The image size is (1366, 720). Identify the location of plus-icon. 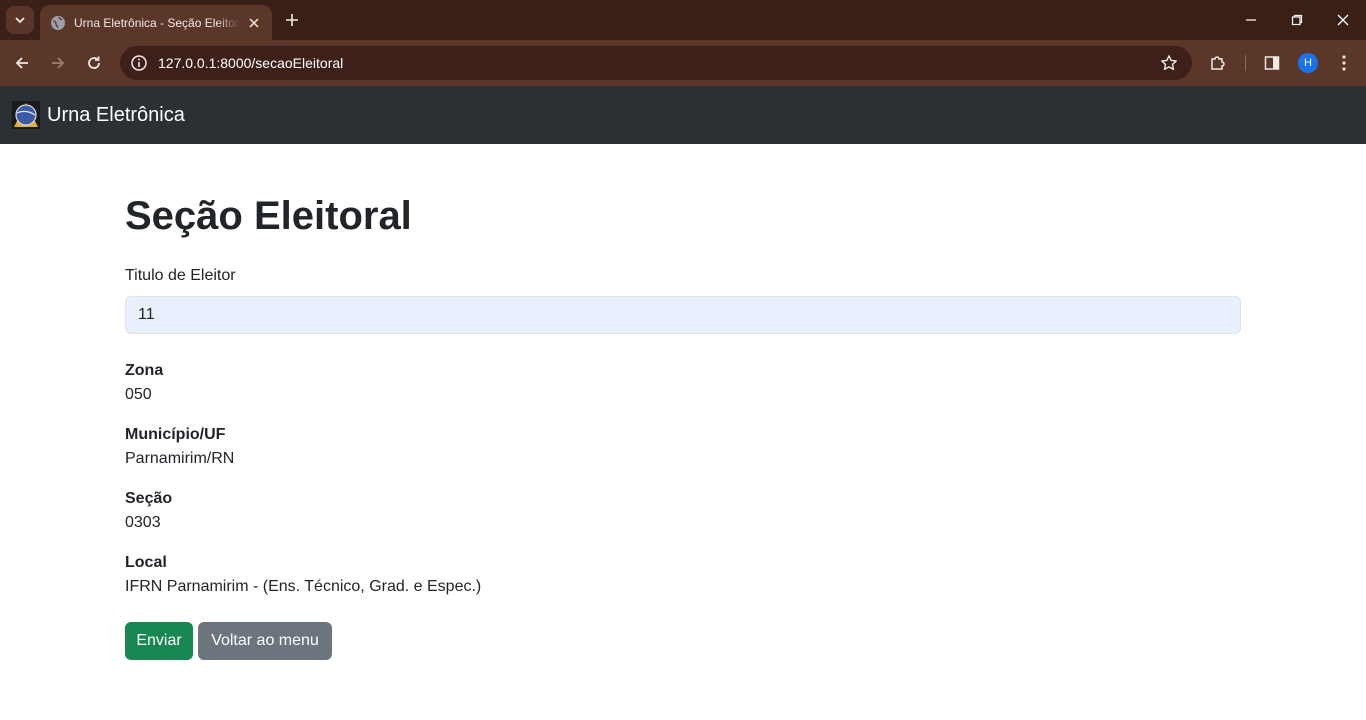
(292, 20).